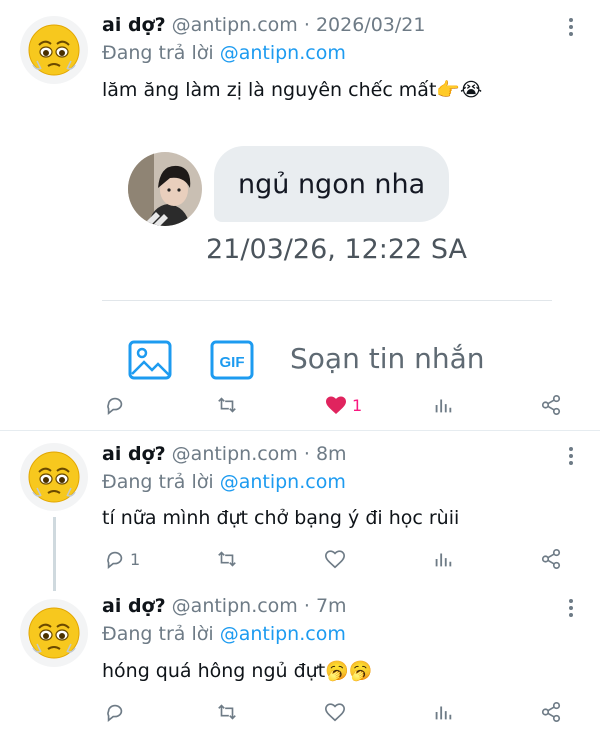 The image size is (600, 733). Describe the element at coordinates (387, 358) in the screenshot. I see `composer-placeholder: Soạn tin nhắn` at that location.